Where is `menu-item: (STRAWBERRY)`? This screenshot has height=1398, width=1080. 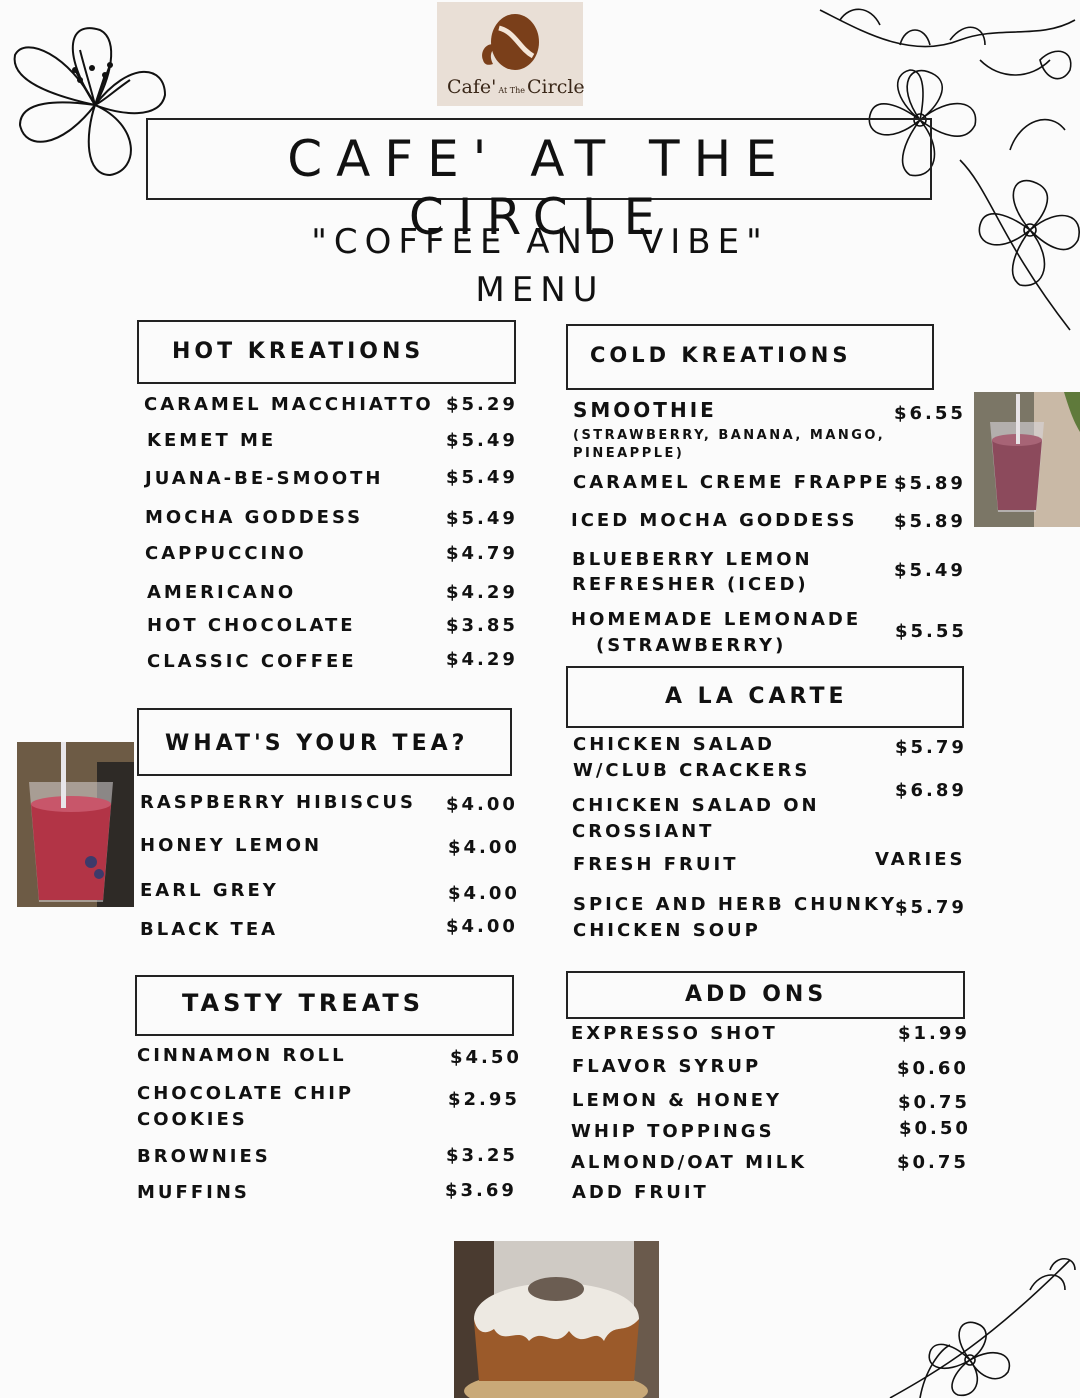
menu-item: (STRAWBERRY) is located at coordinates (691, 645).